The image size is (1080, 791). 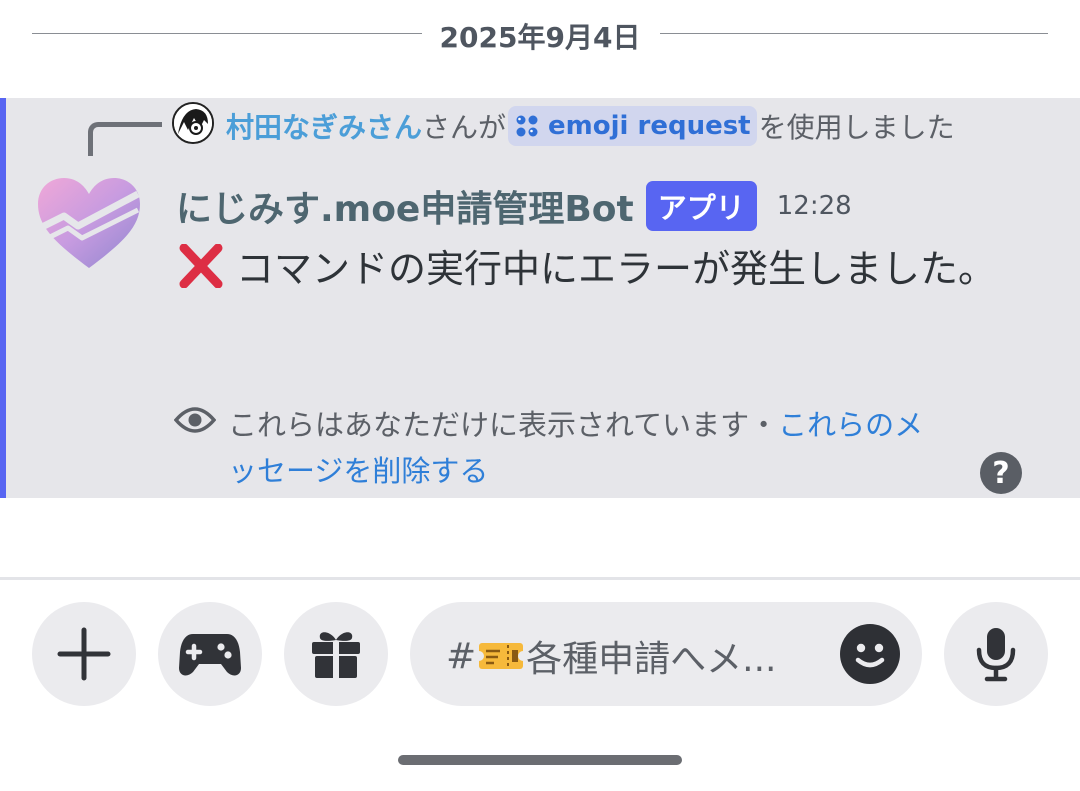 I want to click on composer-separator, so click(x=540, y=578).